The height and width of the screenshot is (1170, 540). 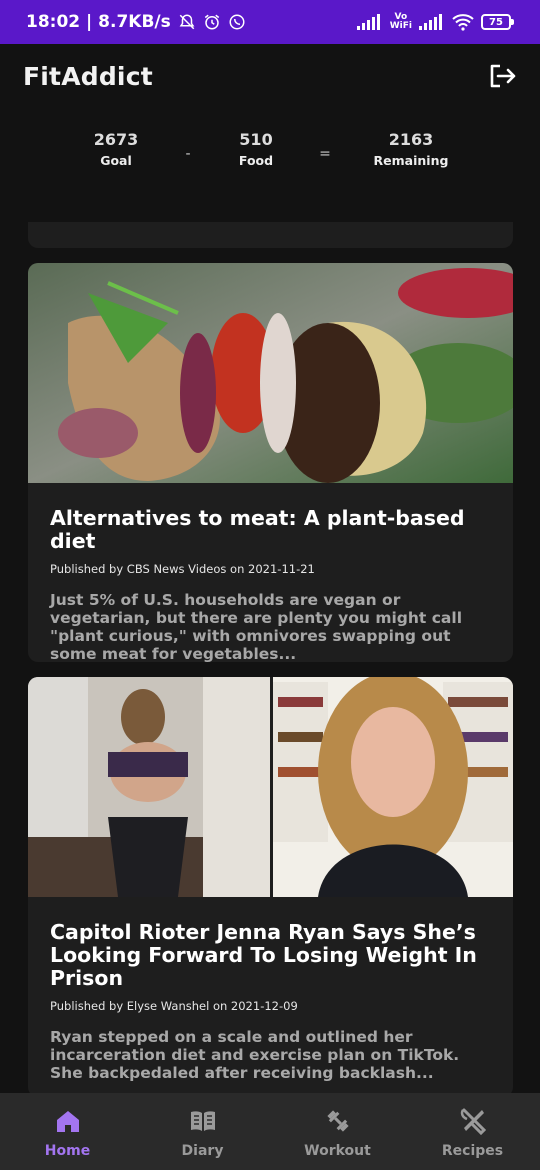 I want to click on nav-label: Workout, so click(x=337, y=1151).